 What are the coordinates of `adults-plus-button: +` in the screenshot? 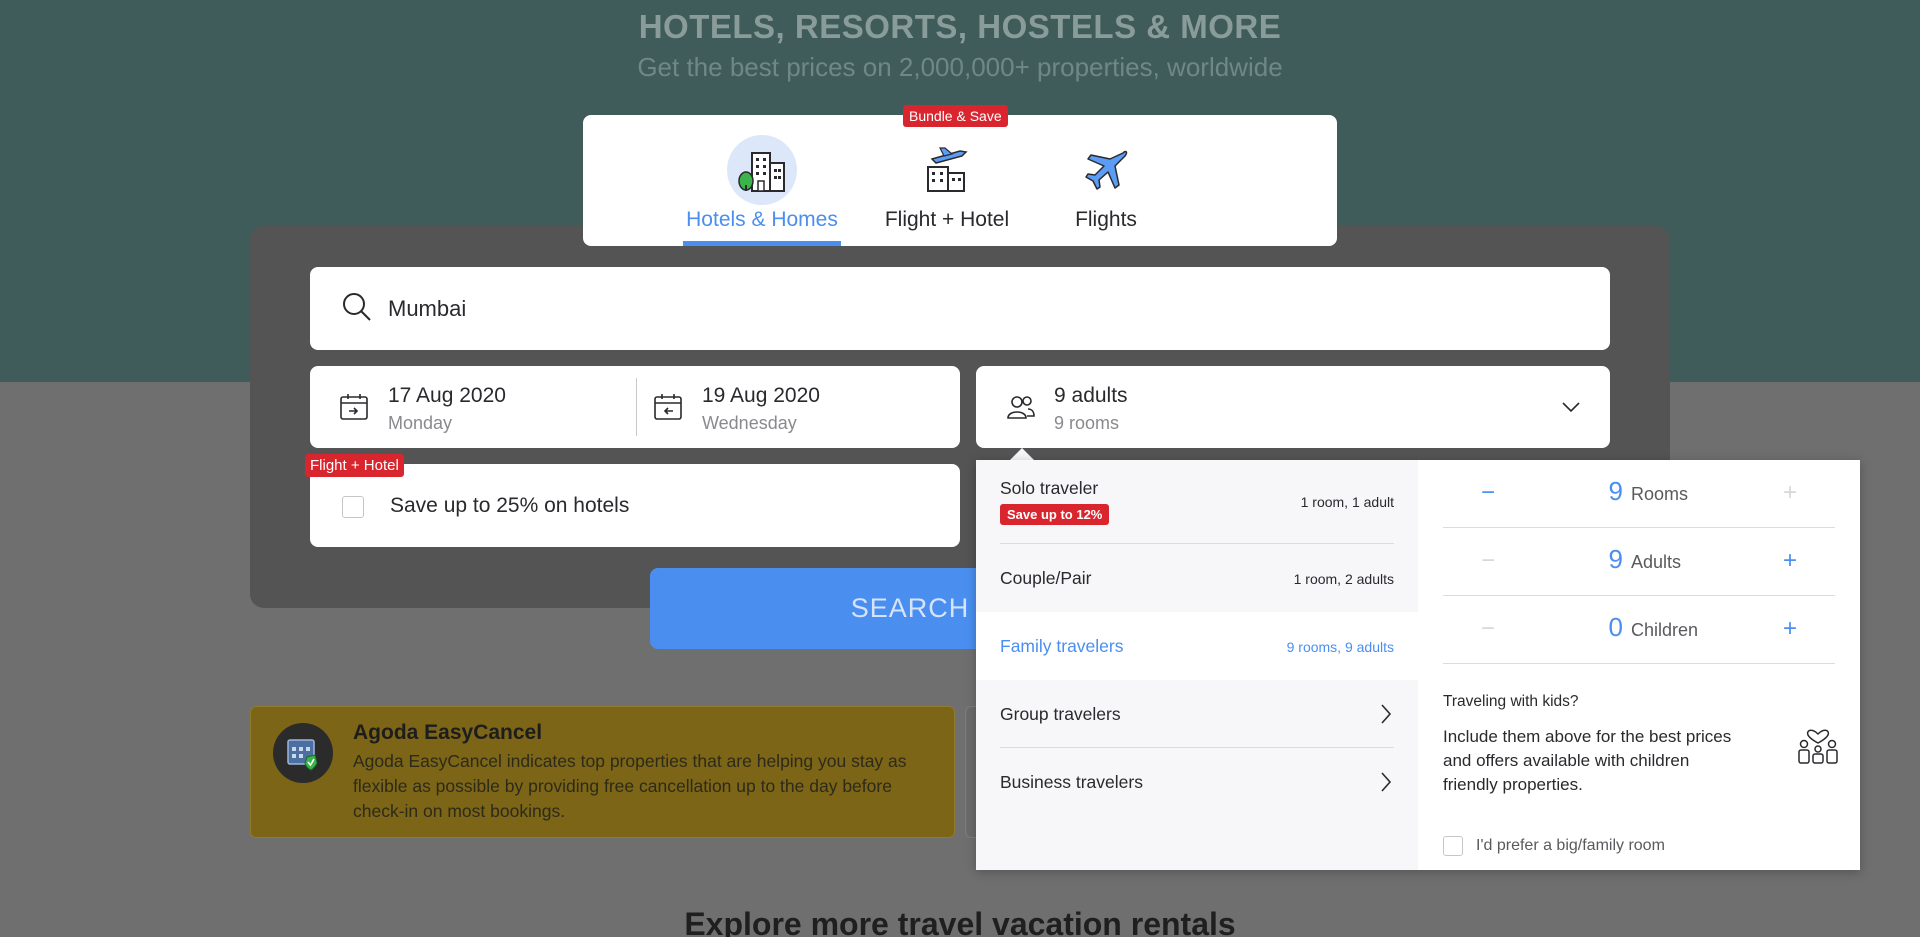 It's located at (1790, 561).